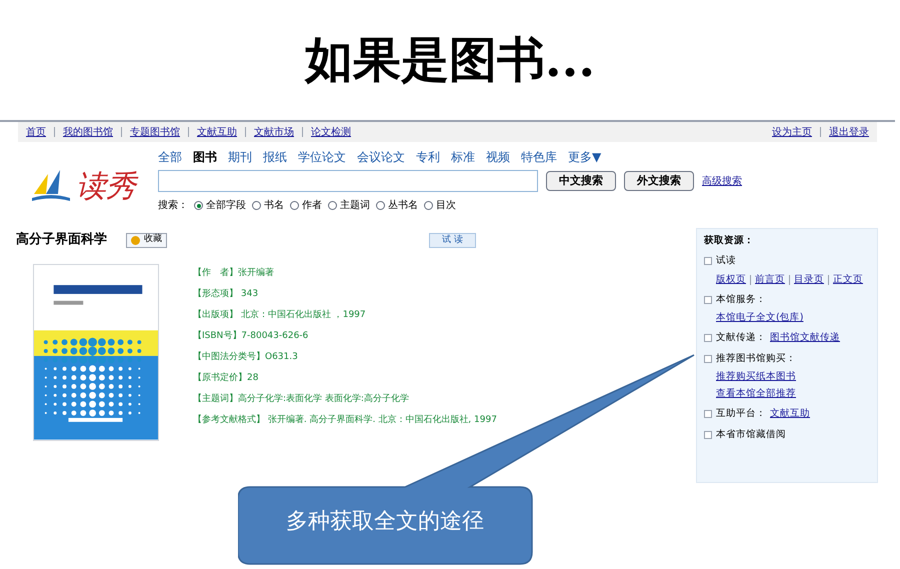 This screenshot has height=569, width=900. I want to click on source-link: 目录页, so click(809, 279).